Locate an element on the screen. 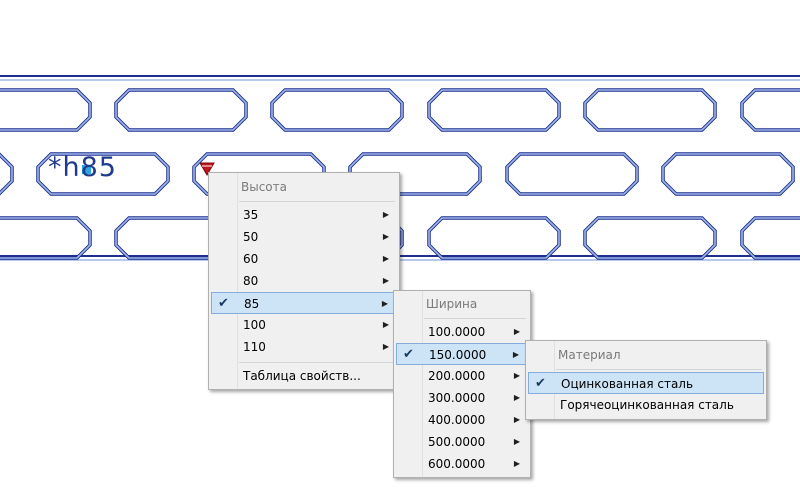 Image resolution: width=800 pixels, height=503 pixels. menu-item-label: 100 is located at coordinates (254, 325).